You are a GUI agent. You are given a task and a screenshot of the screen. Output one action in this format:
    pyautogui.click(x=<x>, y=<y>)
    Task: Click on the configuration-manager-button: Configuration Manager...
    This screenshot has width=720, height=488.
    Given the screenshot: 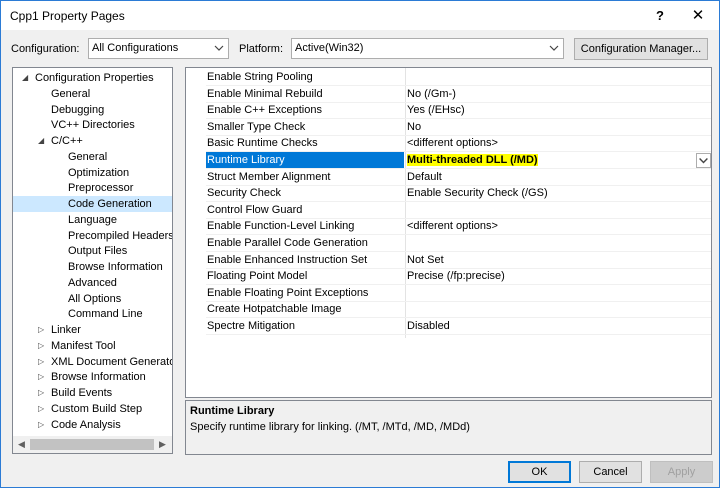 What is the action you would take?
    pyautogui.click(x=641, y=49)
    